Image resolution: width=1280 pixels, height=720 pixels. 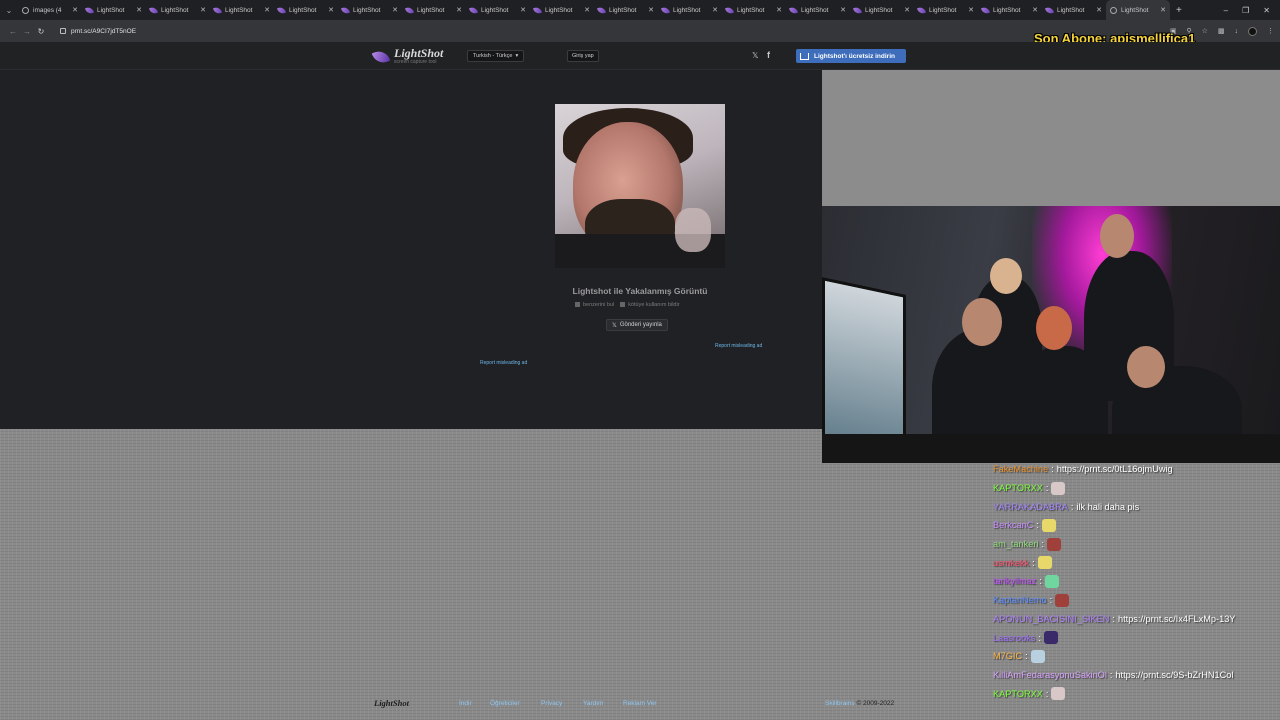 What do you see at coordinates (1245, 10) in the screenshot?
I see `maximize-icon: ❐` at bounding box center [1245, 10].